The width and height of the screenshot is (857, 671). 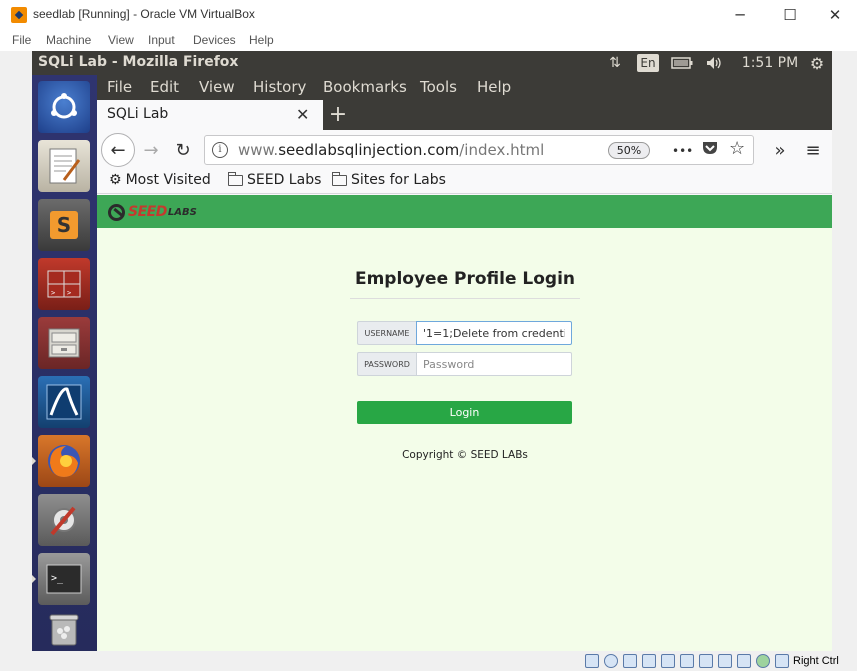 I want to click on svg-text: S, so click(x=64, y=225).